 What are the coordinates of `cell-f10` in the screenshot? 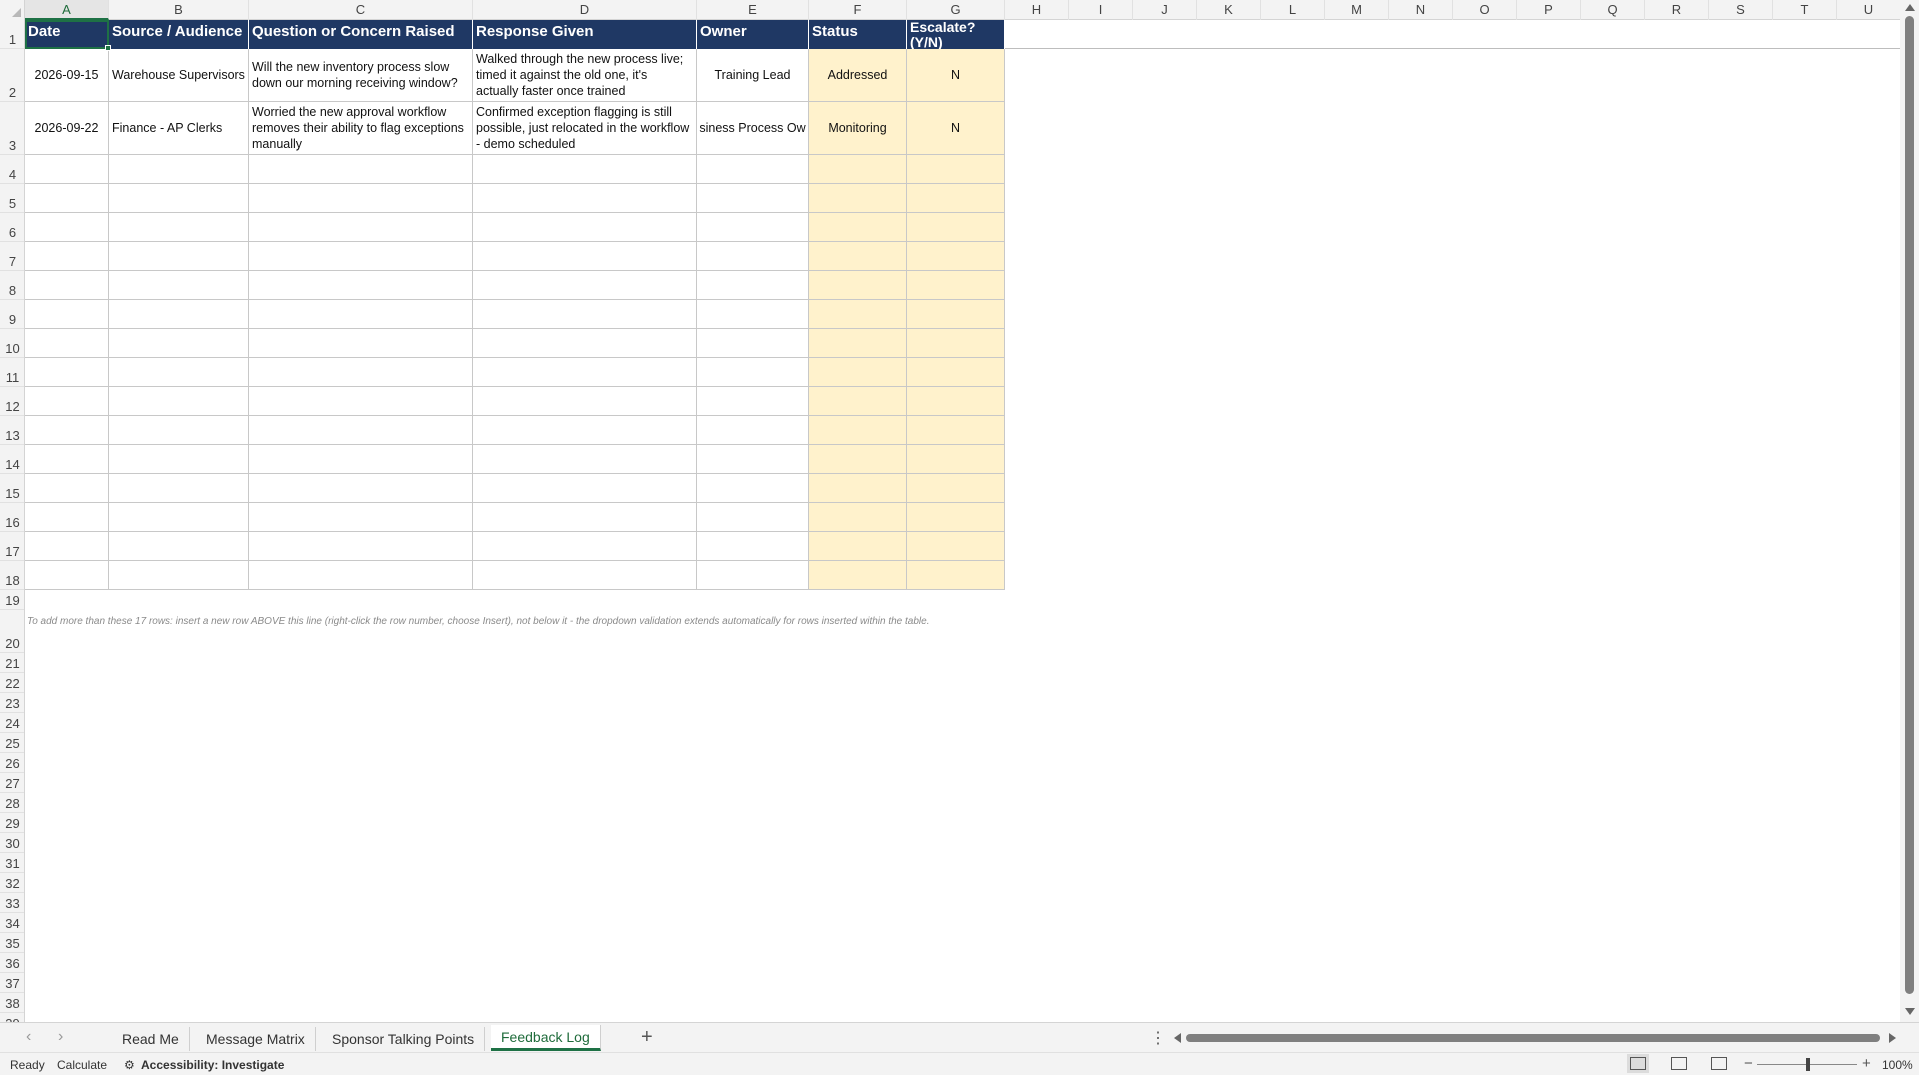 It's located at (858, 343).